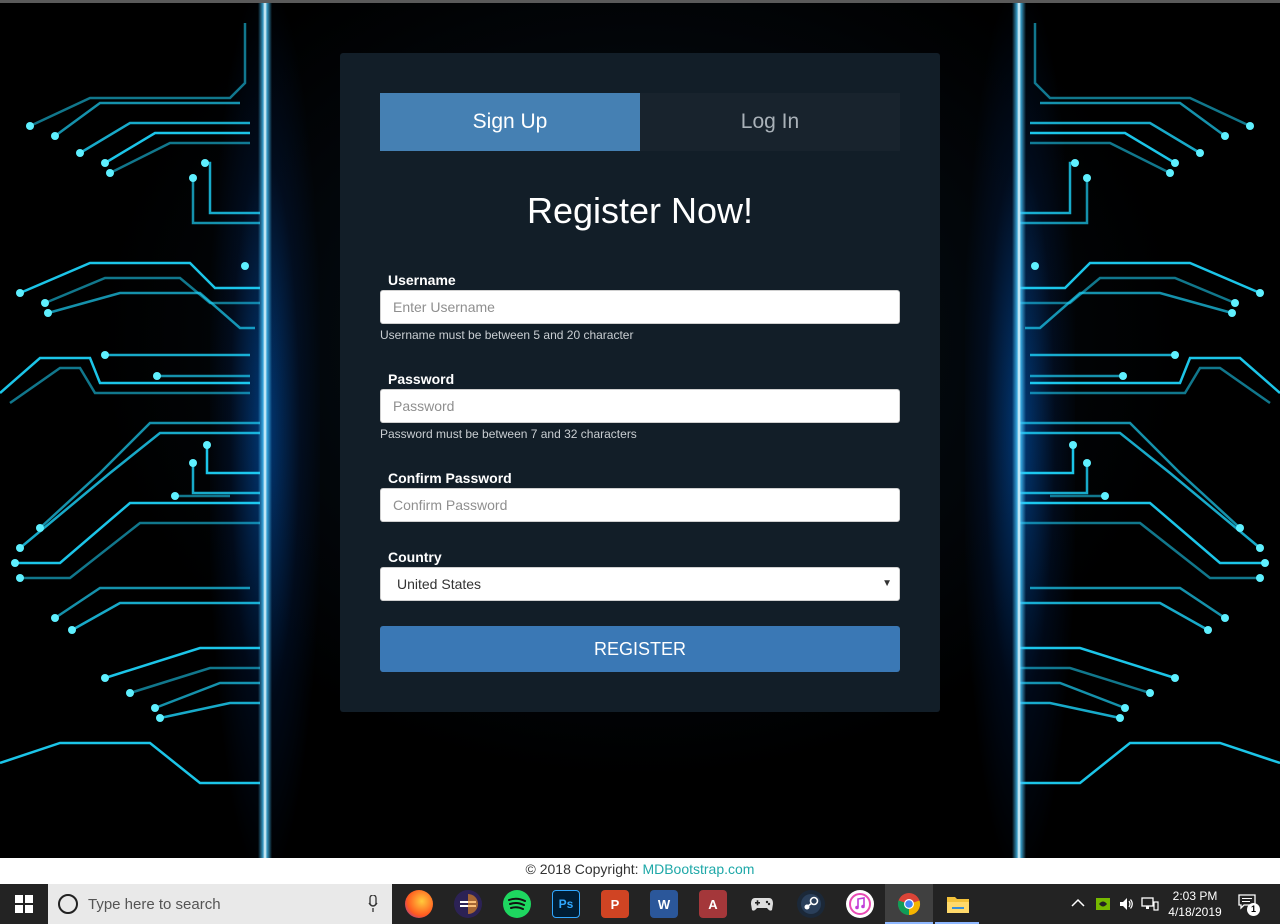  Describe the element at coordinates (640, 210) in the screenshot. I see `page-title: Register Now!` at that location.